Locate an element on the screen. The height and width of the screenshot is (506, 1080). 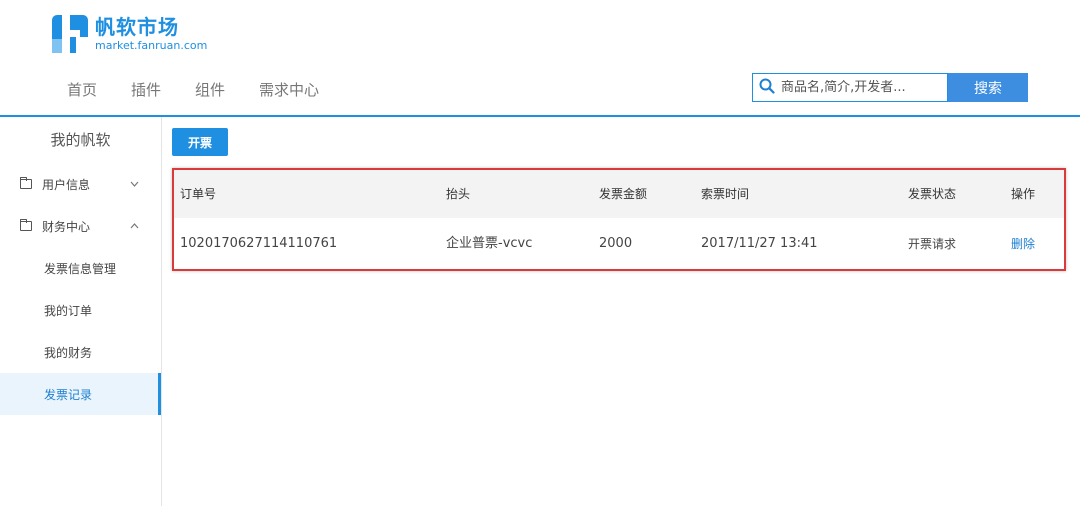
search-box is located at coordinates (850, 87).